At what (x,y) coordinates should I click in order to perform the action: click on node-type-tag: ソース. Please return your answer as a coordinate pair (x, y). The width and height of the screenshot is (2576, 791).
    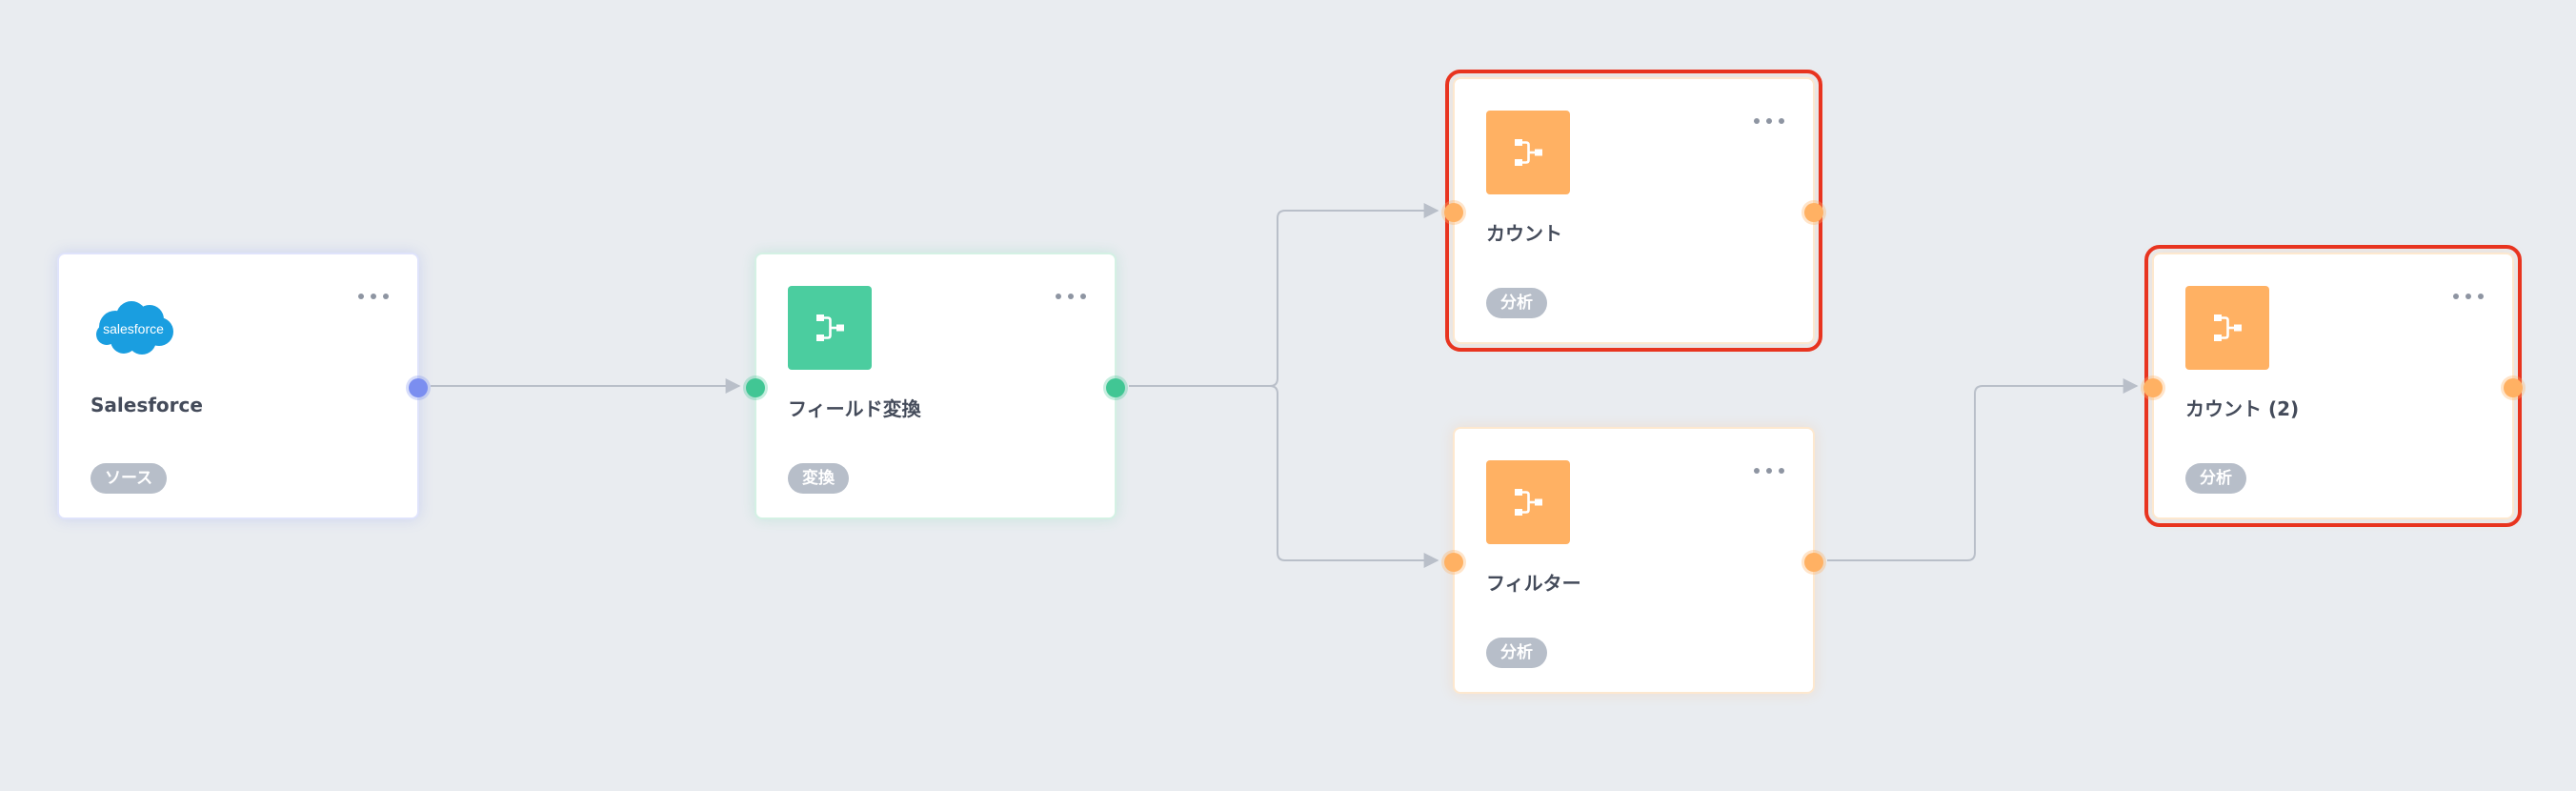
    Looking at the image, I should click on (129, 478).